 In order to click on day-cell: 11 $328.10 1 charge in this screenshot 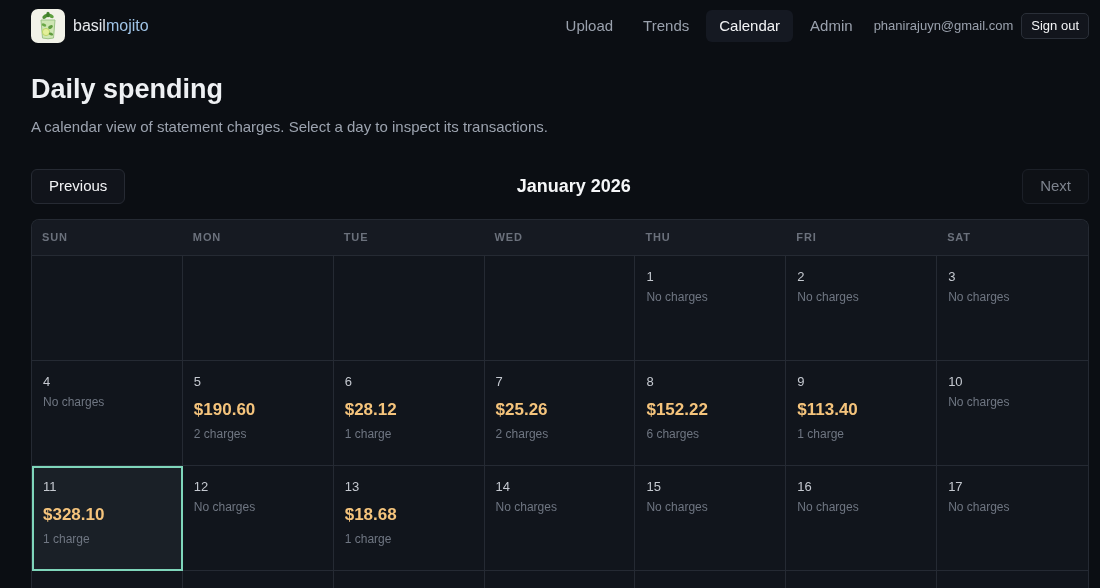, I will do `click(107, 518)`.